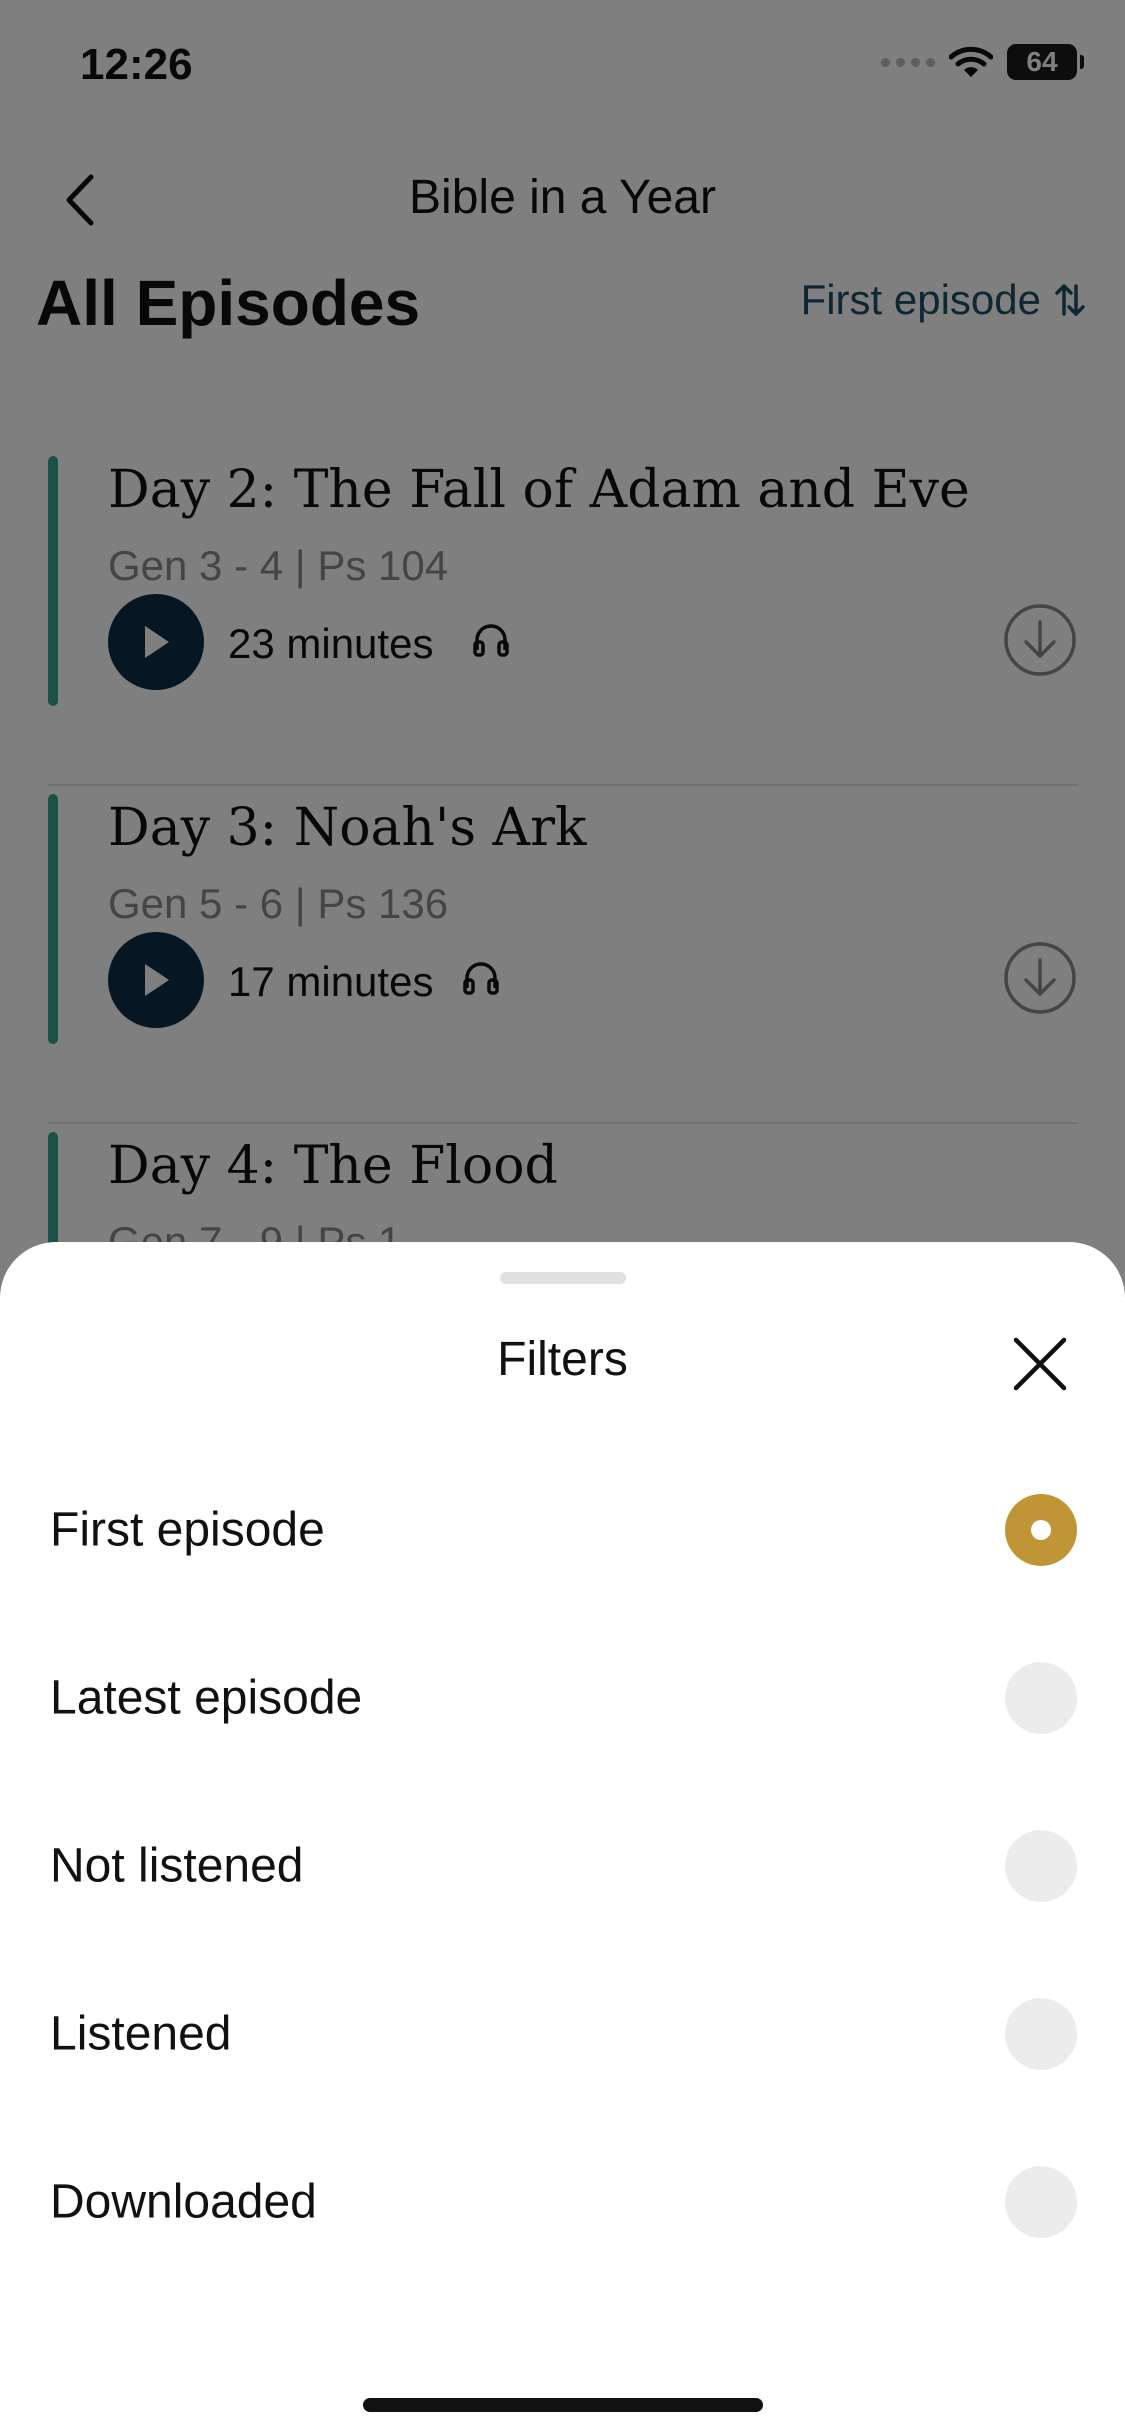 The width and height of the screenshot is (1125, 2436). I want to click on filter-option-label: Listened, so click(141, 2034).